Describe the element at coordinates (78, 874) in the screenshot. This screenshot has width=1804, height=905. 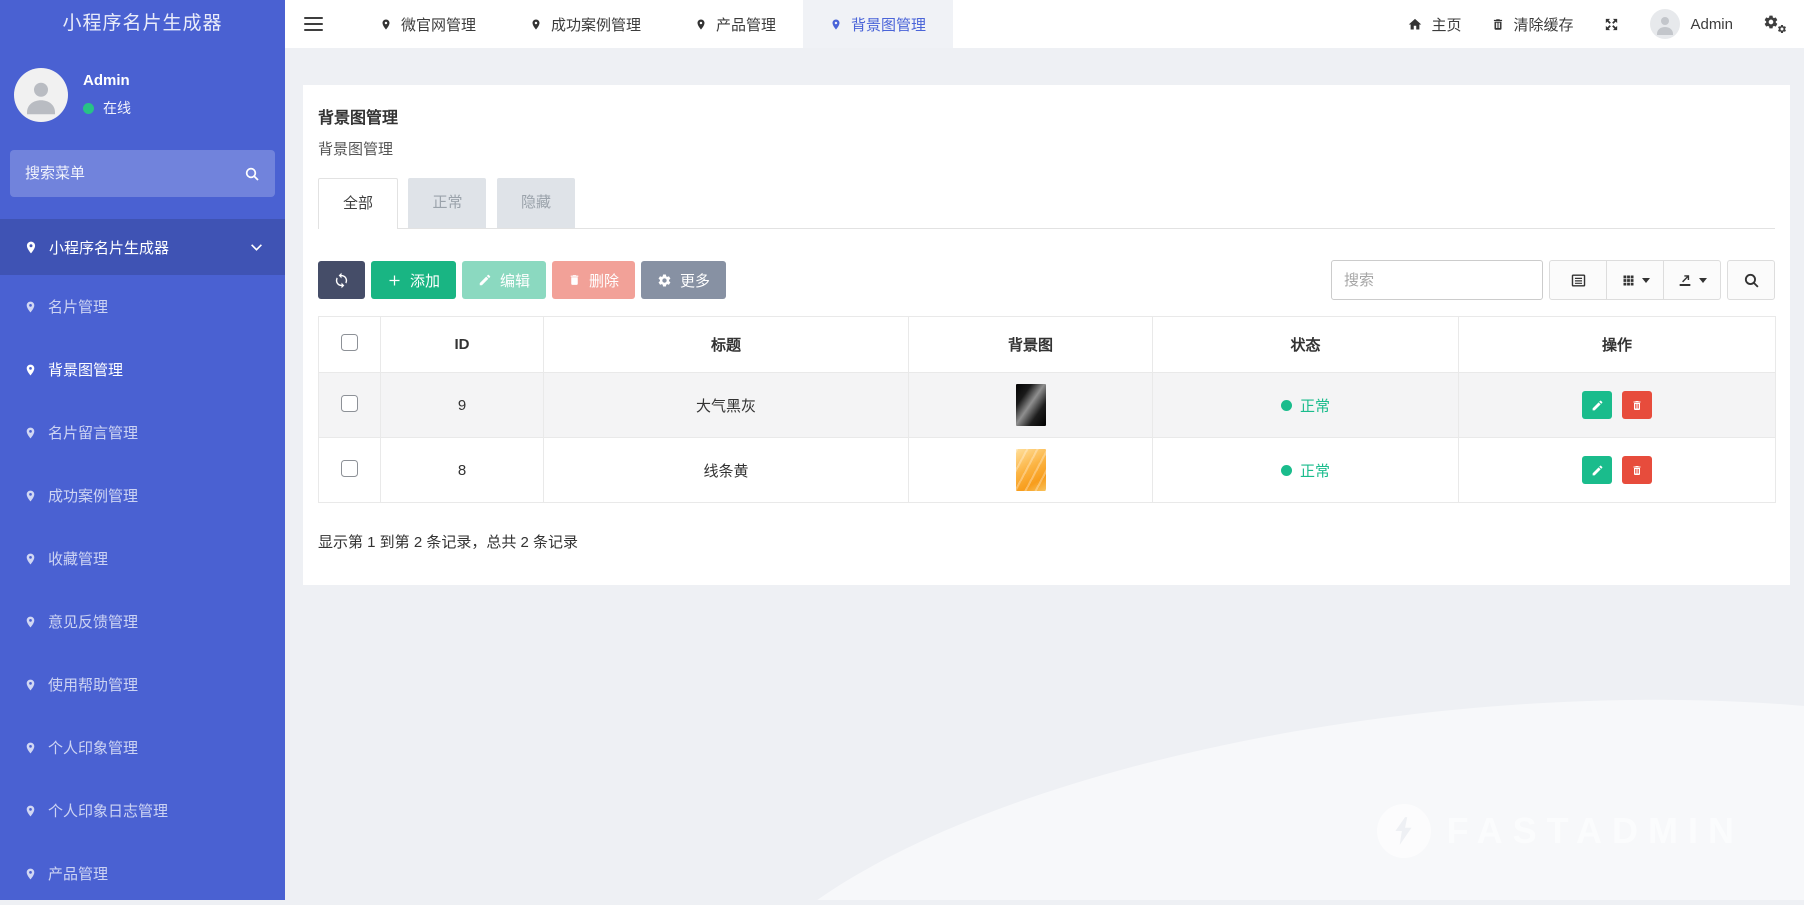
I see `sidebar-item-label: 产品管理` at that location.